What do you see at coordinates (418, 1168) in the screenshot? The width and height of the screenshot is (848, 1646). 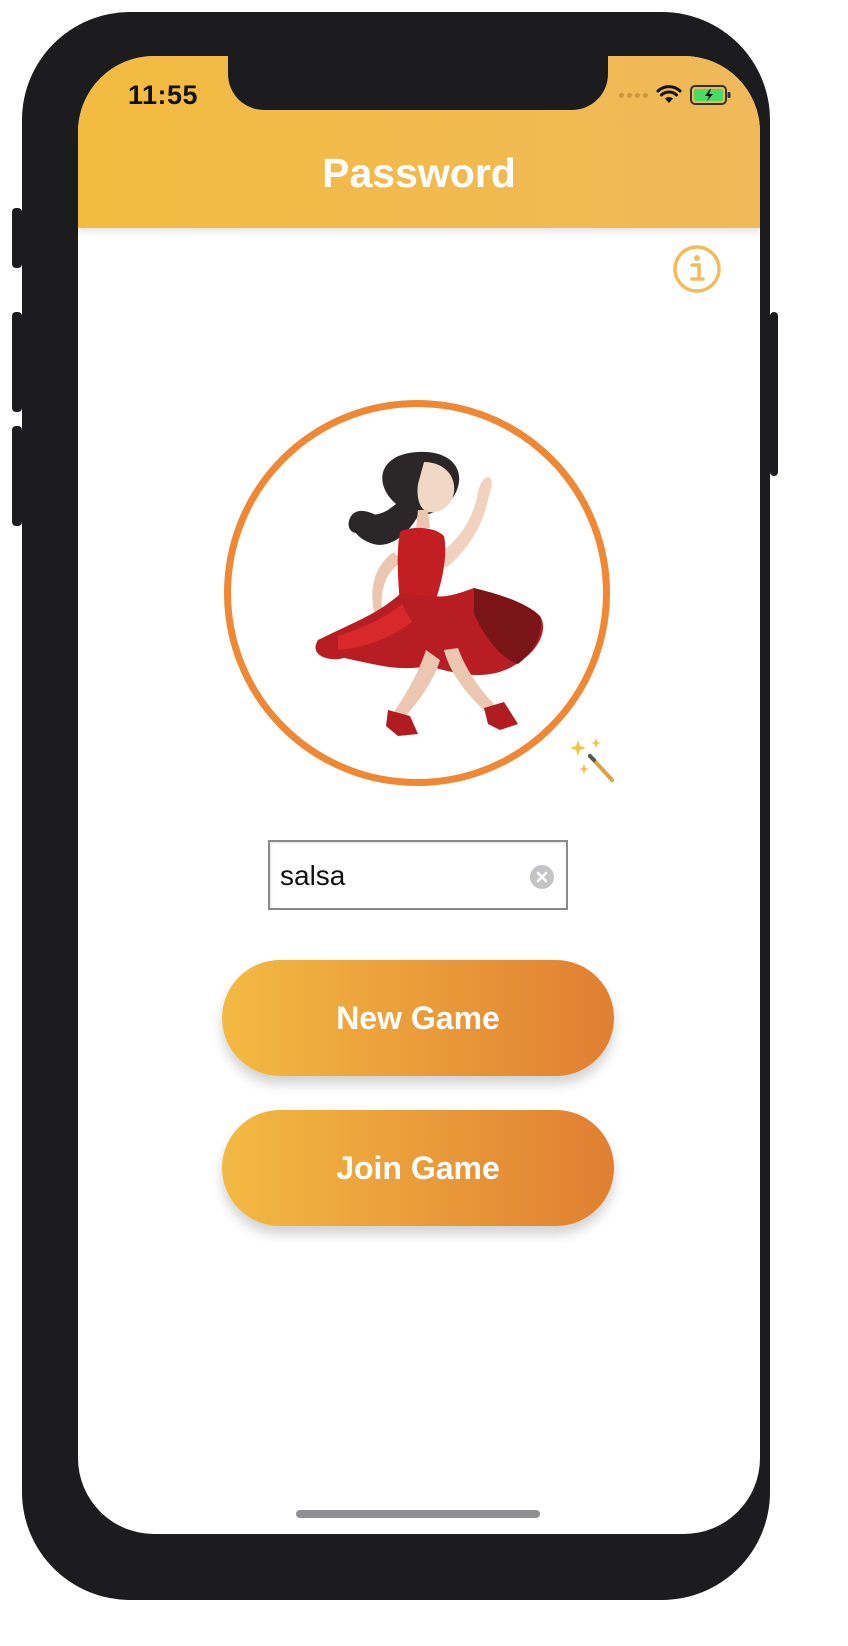 I see `join-game-button: Join Game` at bounding box center [418, 1168].